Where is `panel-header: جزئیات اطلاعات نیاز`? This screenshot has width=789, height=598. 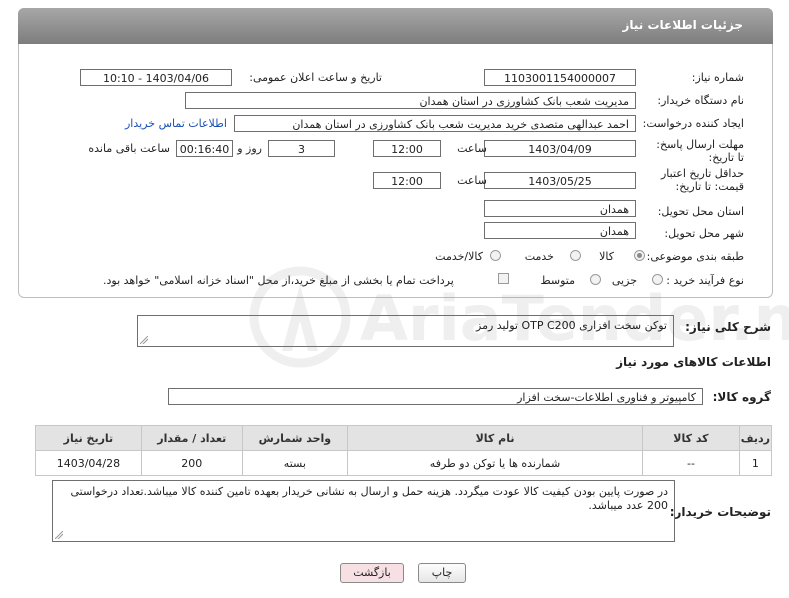
panel-header: جزئیات اطلاعات نیاز is located at coordinates (395, 26).